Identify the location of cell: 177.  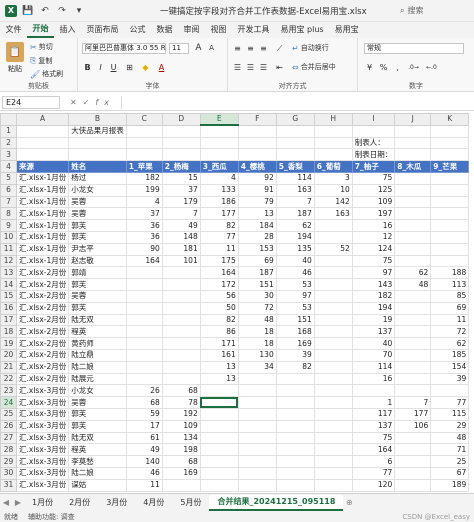
(413, 414).